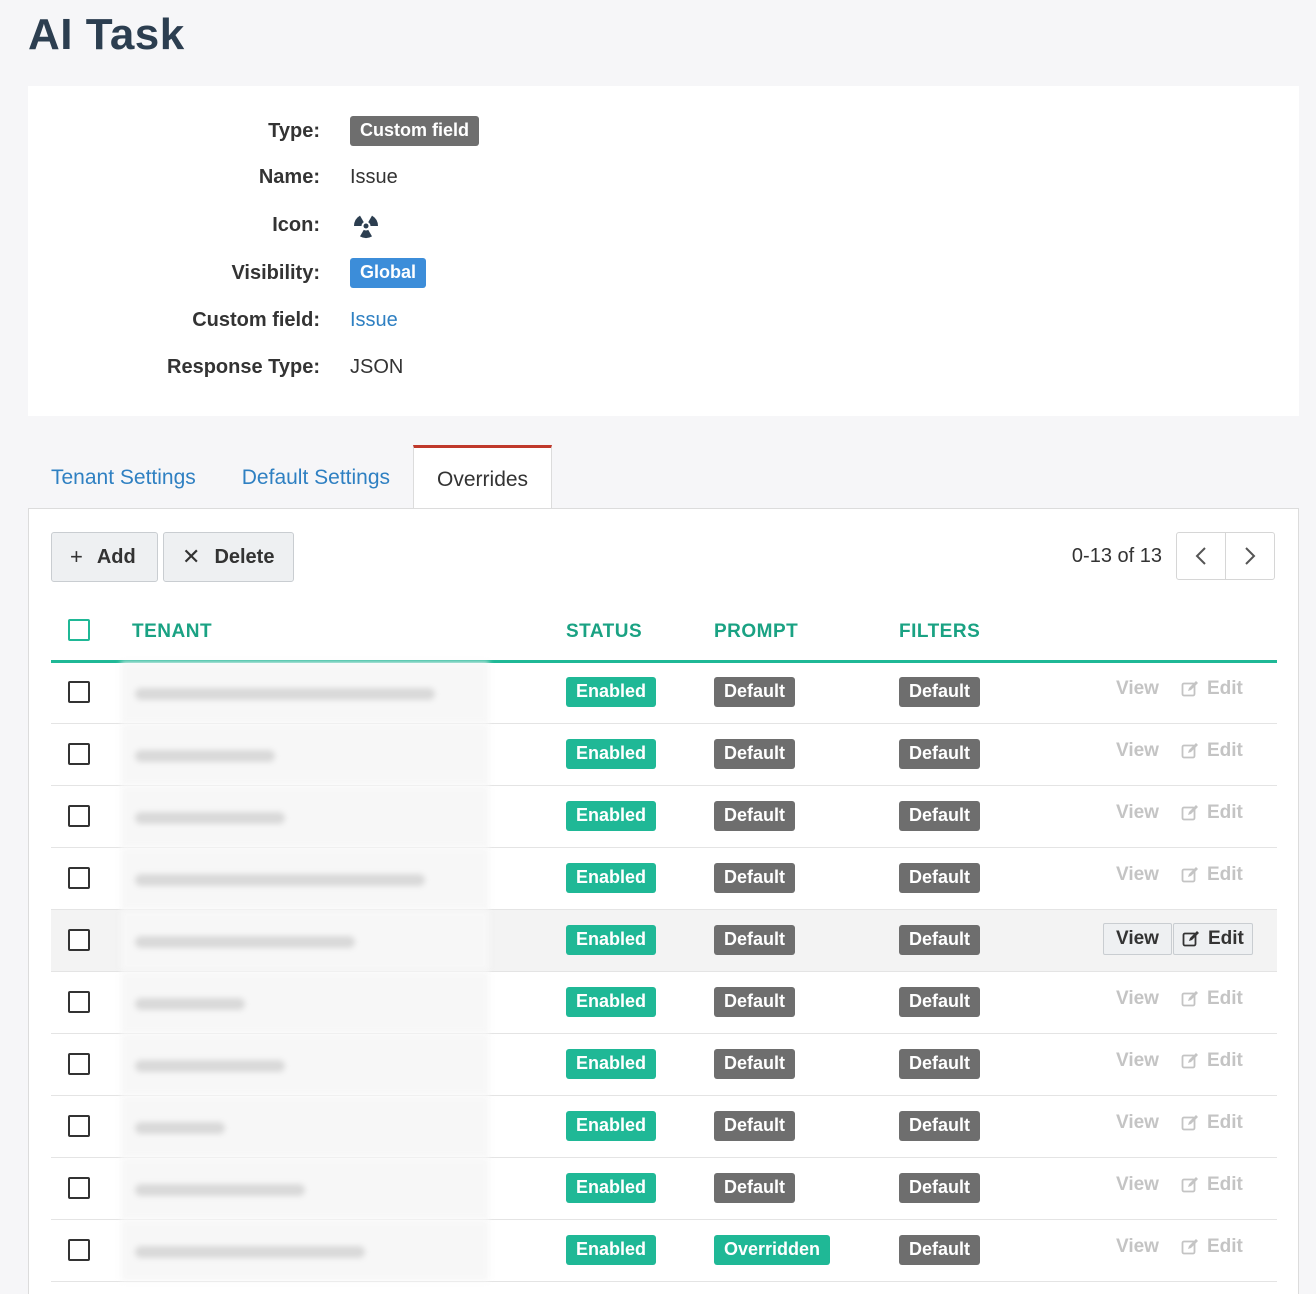  Describe the element at coordinates (123, 478) in the screenshot. I see `tab-tenant-settings: Tenant Settings` at that location.